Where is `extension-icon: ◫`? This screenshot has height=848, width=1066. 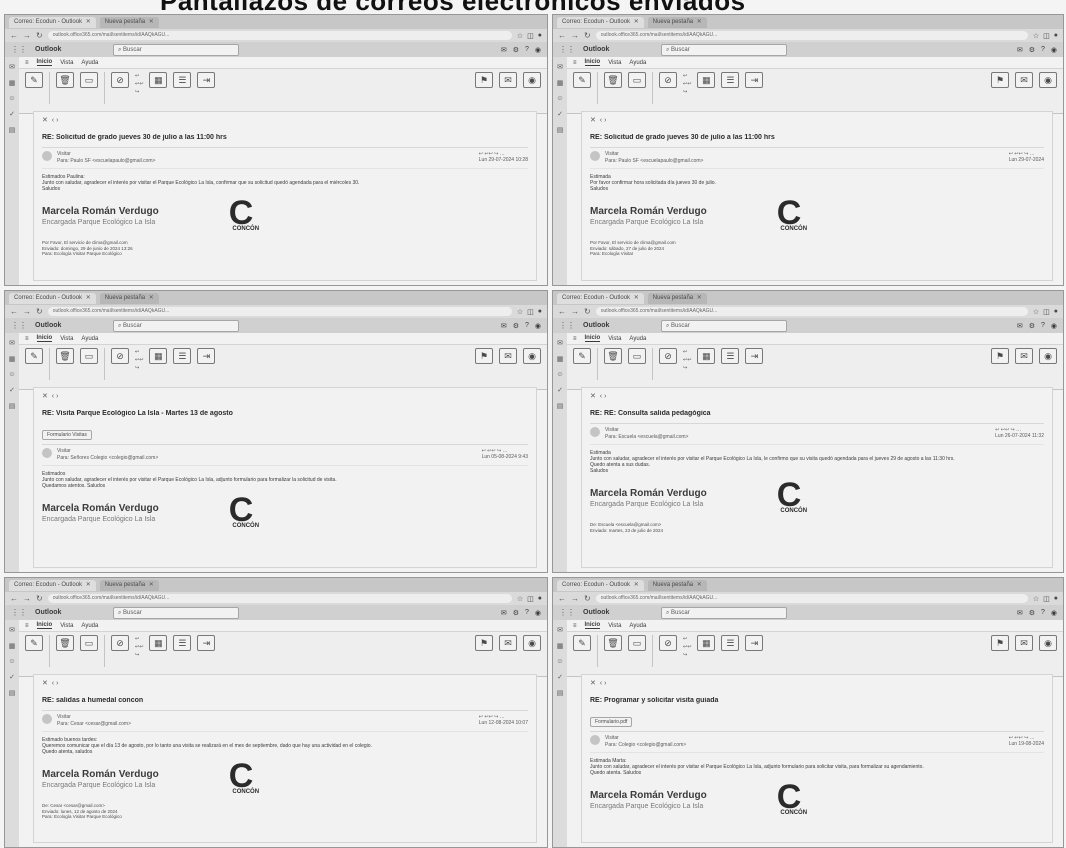
extension-icon: ◫ is located at coordinates (1046, 599).